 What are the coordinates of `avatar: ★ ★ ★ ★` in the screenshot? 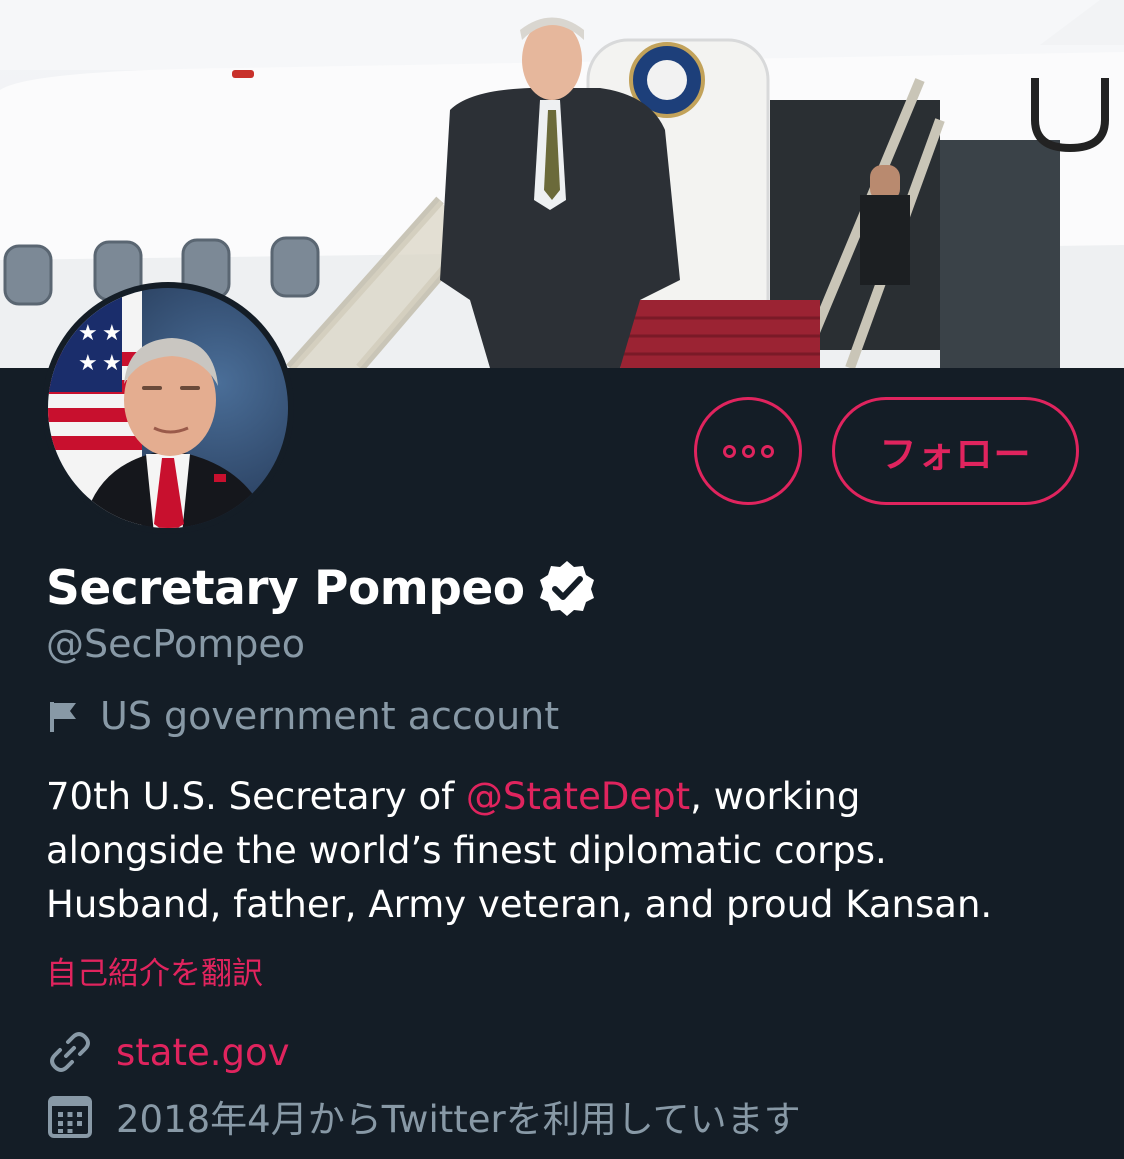 It's located at (168, 408).